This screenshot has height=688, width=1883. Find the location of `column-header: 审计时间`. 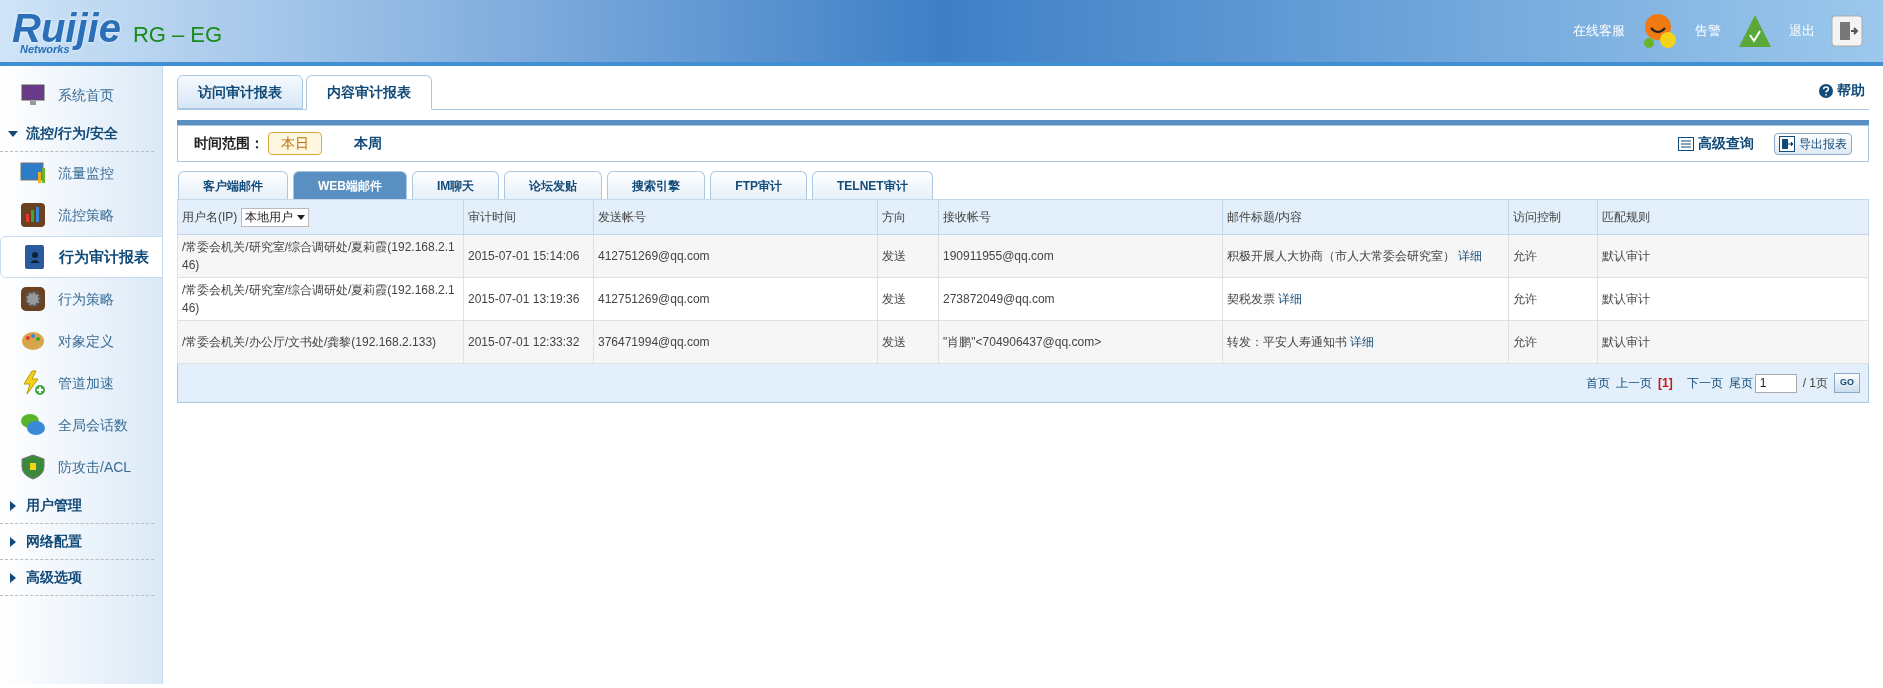

column-header: 审计时间 is located at coordinates (528, 217).